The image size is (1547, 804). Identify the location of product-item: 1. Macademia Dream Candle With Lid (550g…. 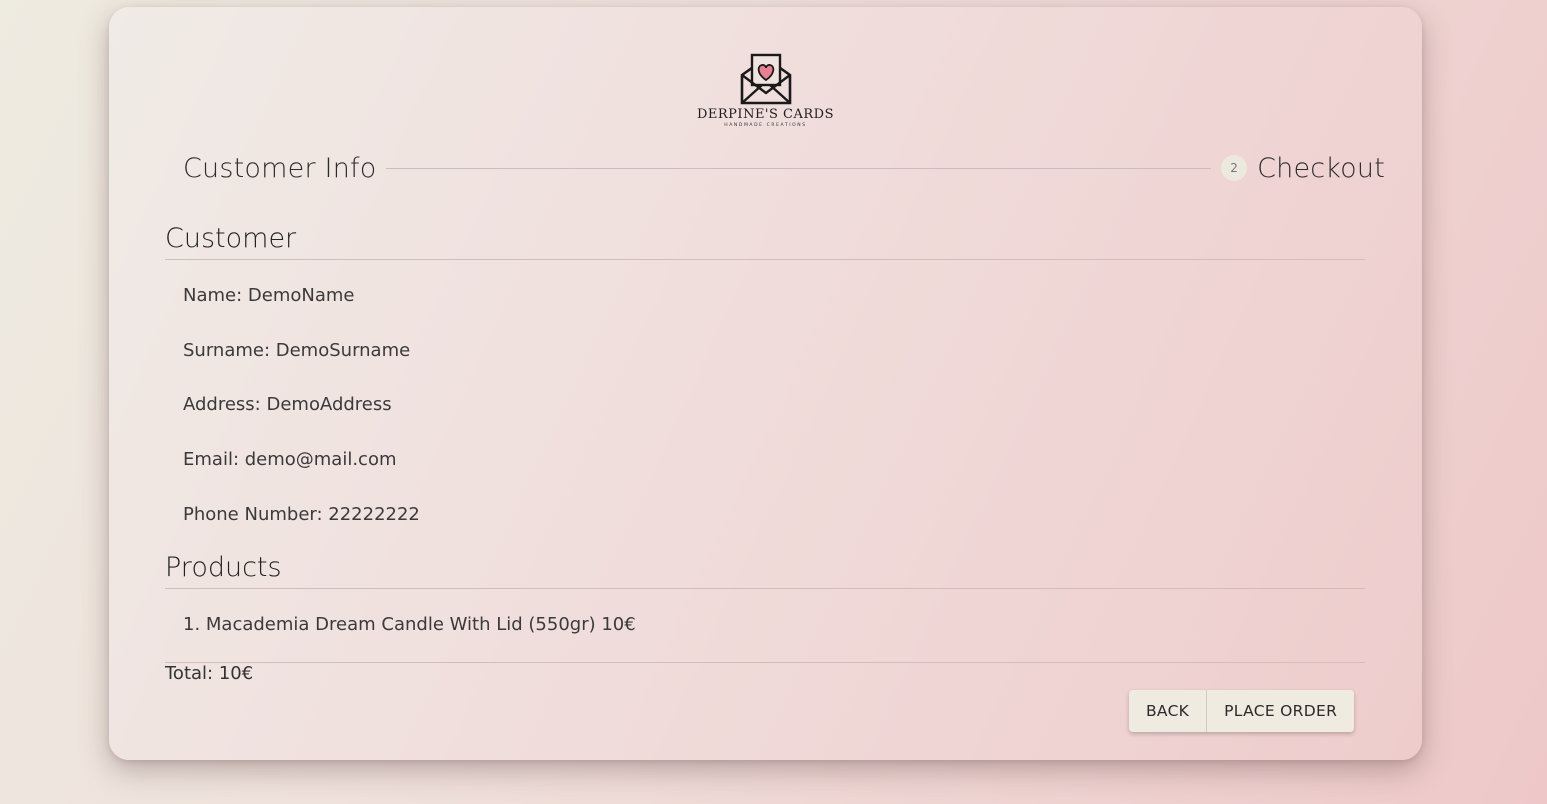
(409, 624).